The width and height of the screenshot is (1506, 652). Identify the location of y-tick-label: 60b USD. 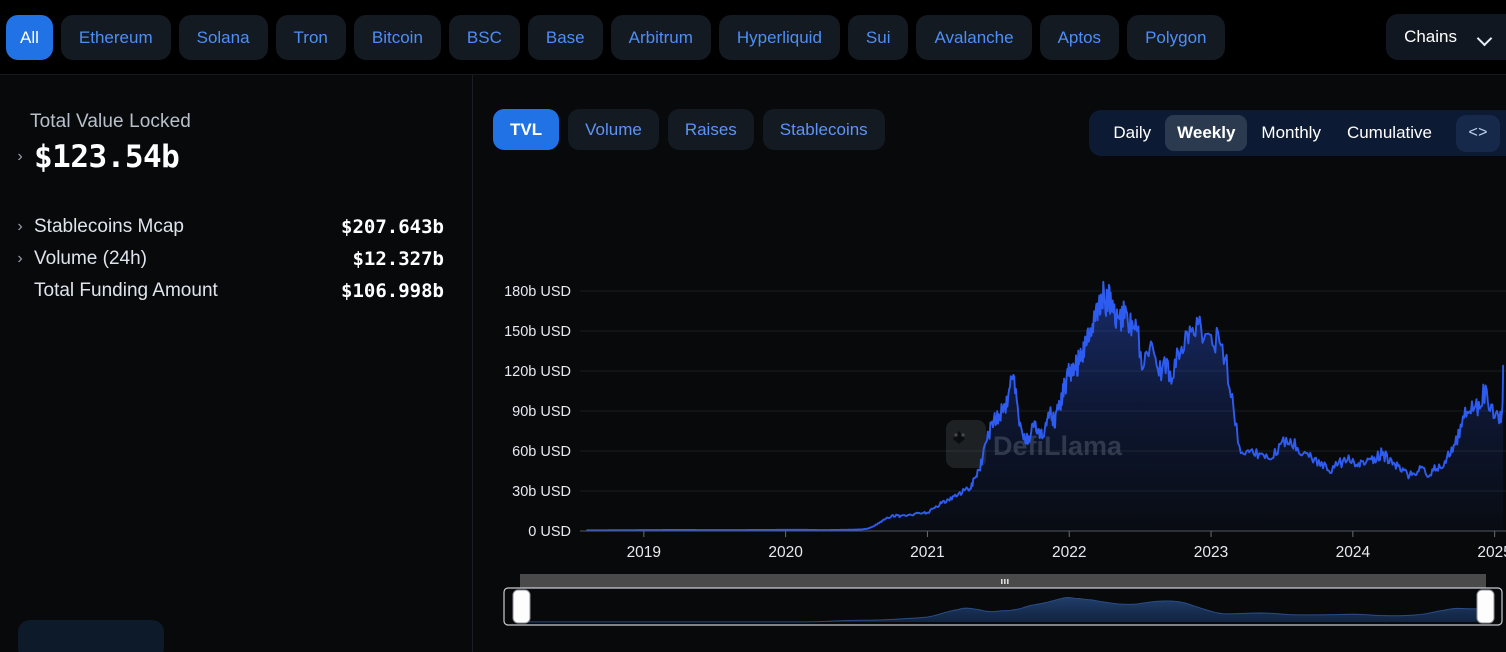
(541, 452).